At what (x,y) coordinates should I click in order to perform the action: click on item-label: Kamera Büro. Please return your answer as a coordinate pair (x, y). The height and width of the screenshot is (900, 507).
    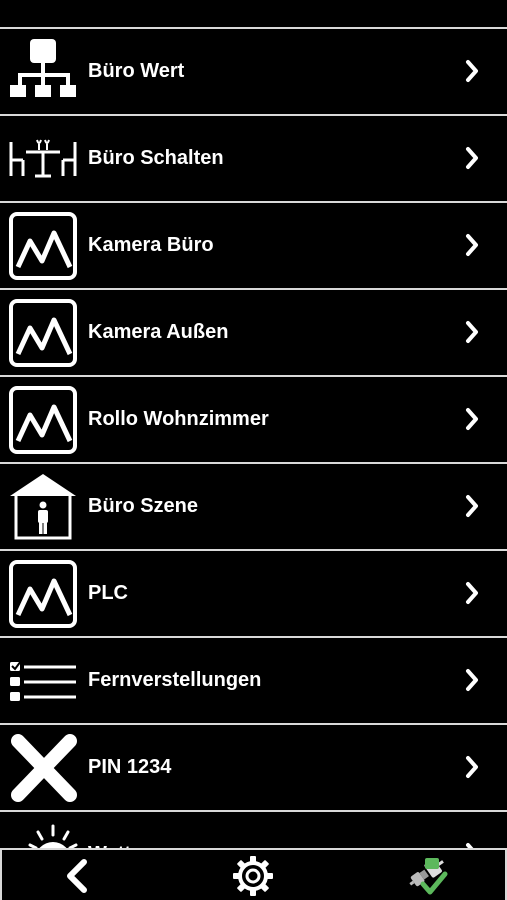
    Looking at the image, I should click on (151, 245).